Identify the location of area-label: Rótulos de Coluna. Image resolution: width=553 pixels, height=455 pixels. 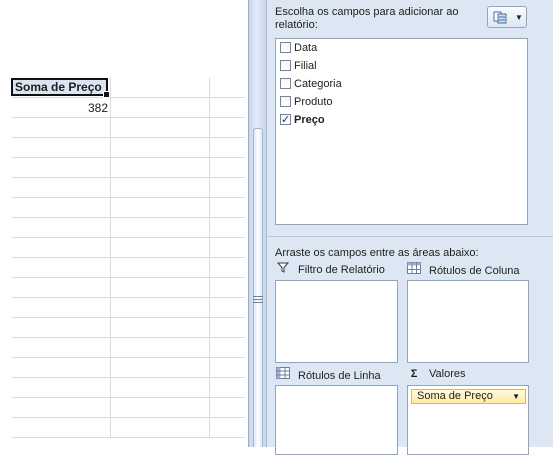
(474, 271).